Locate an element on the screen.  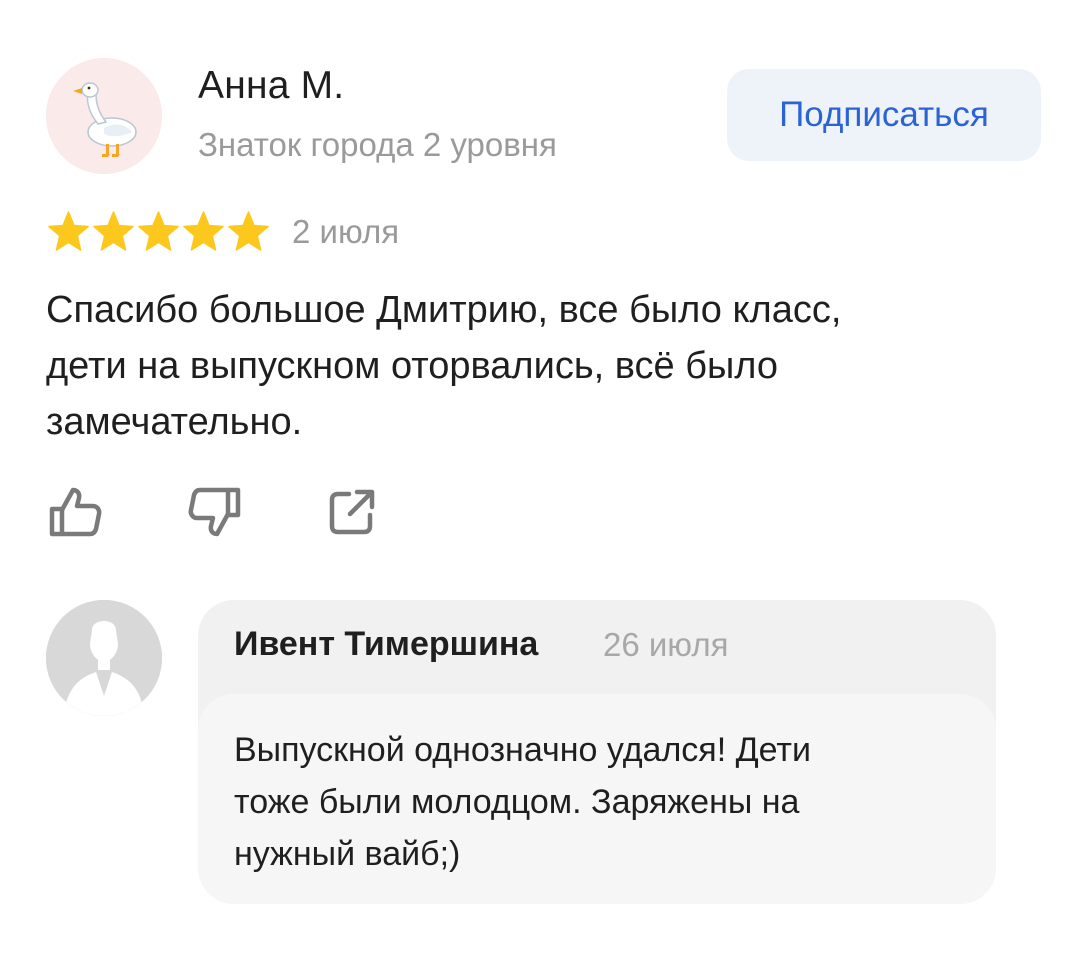
rating-stars is located at coordinates (158, 232).